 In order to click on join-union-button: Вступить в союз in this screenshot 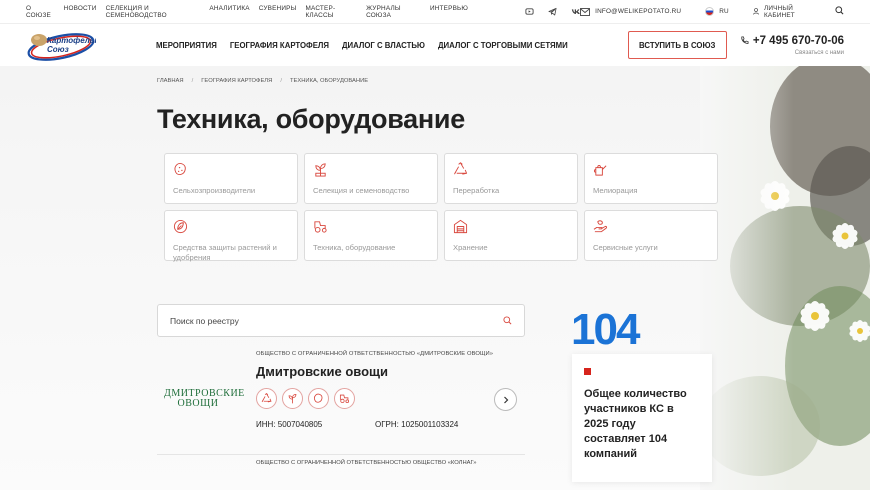, I will do `click(677, 45)`.